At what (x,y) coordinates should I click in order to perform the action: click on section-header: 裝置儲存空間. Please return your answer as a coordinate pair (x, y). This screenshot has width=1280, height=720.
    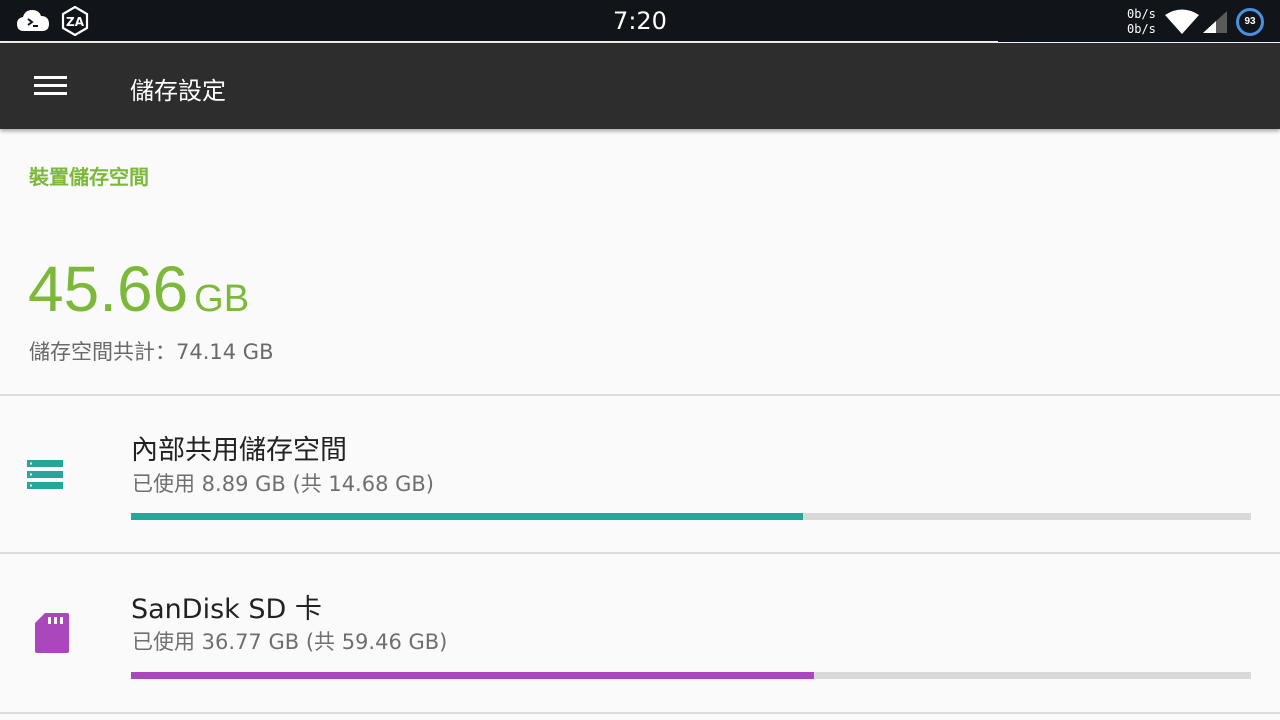
    Looking at the image, I should click on (89, 177).